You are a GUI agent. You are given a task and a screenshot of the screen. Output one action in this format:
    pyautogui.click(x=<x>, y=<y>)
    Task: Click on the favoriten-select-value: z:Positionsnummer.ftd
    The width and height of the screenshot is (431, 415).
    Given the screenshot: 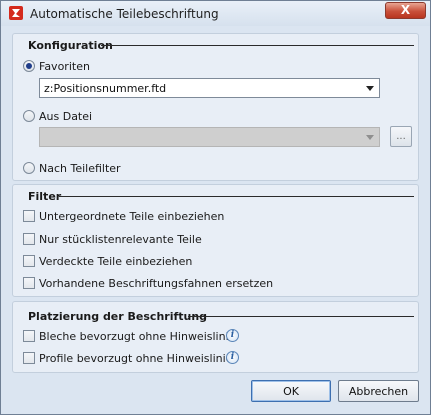 What is the action you would take?
    pyautogui.click(x=105, y=88)
    